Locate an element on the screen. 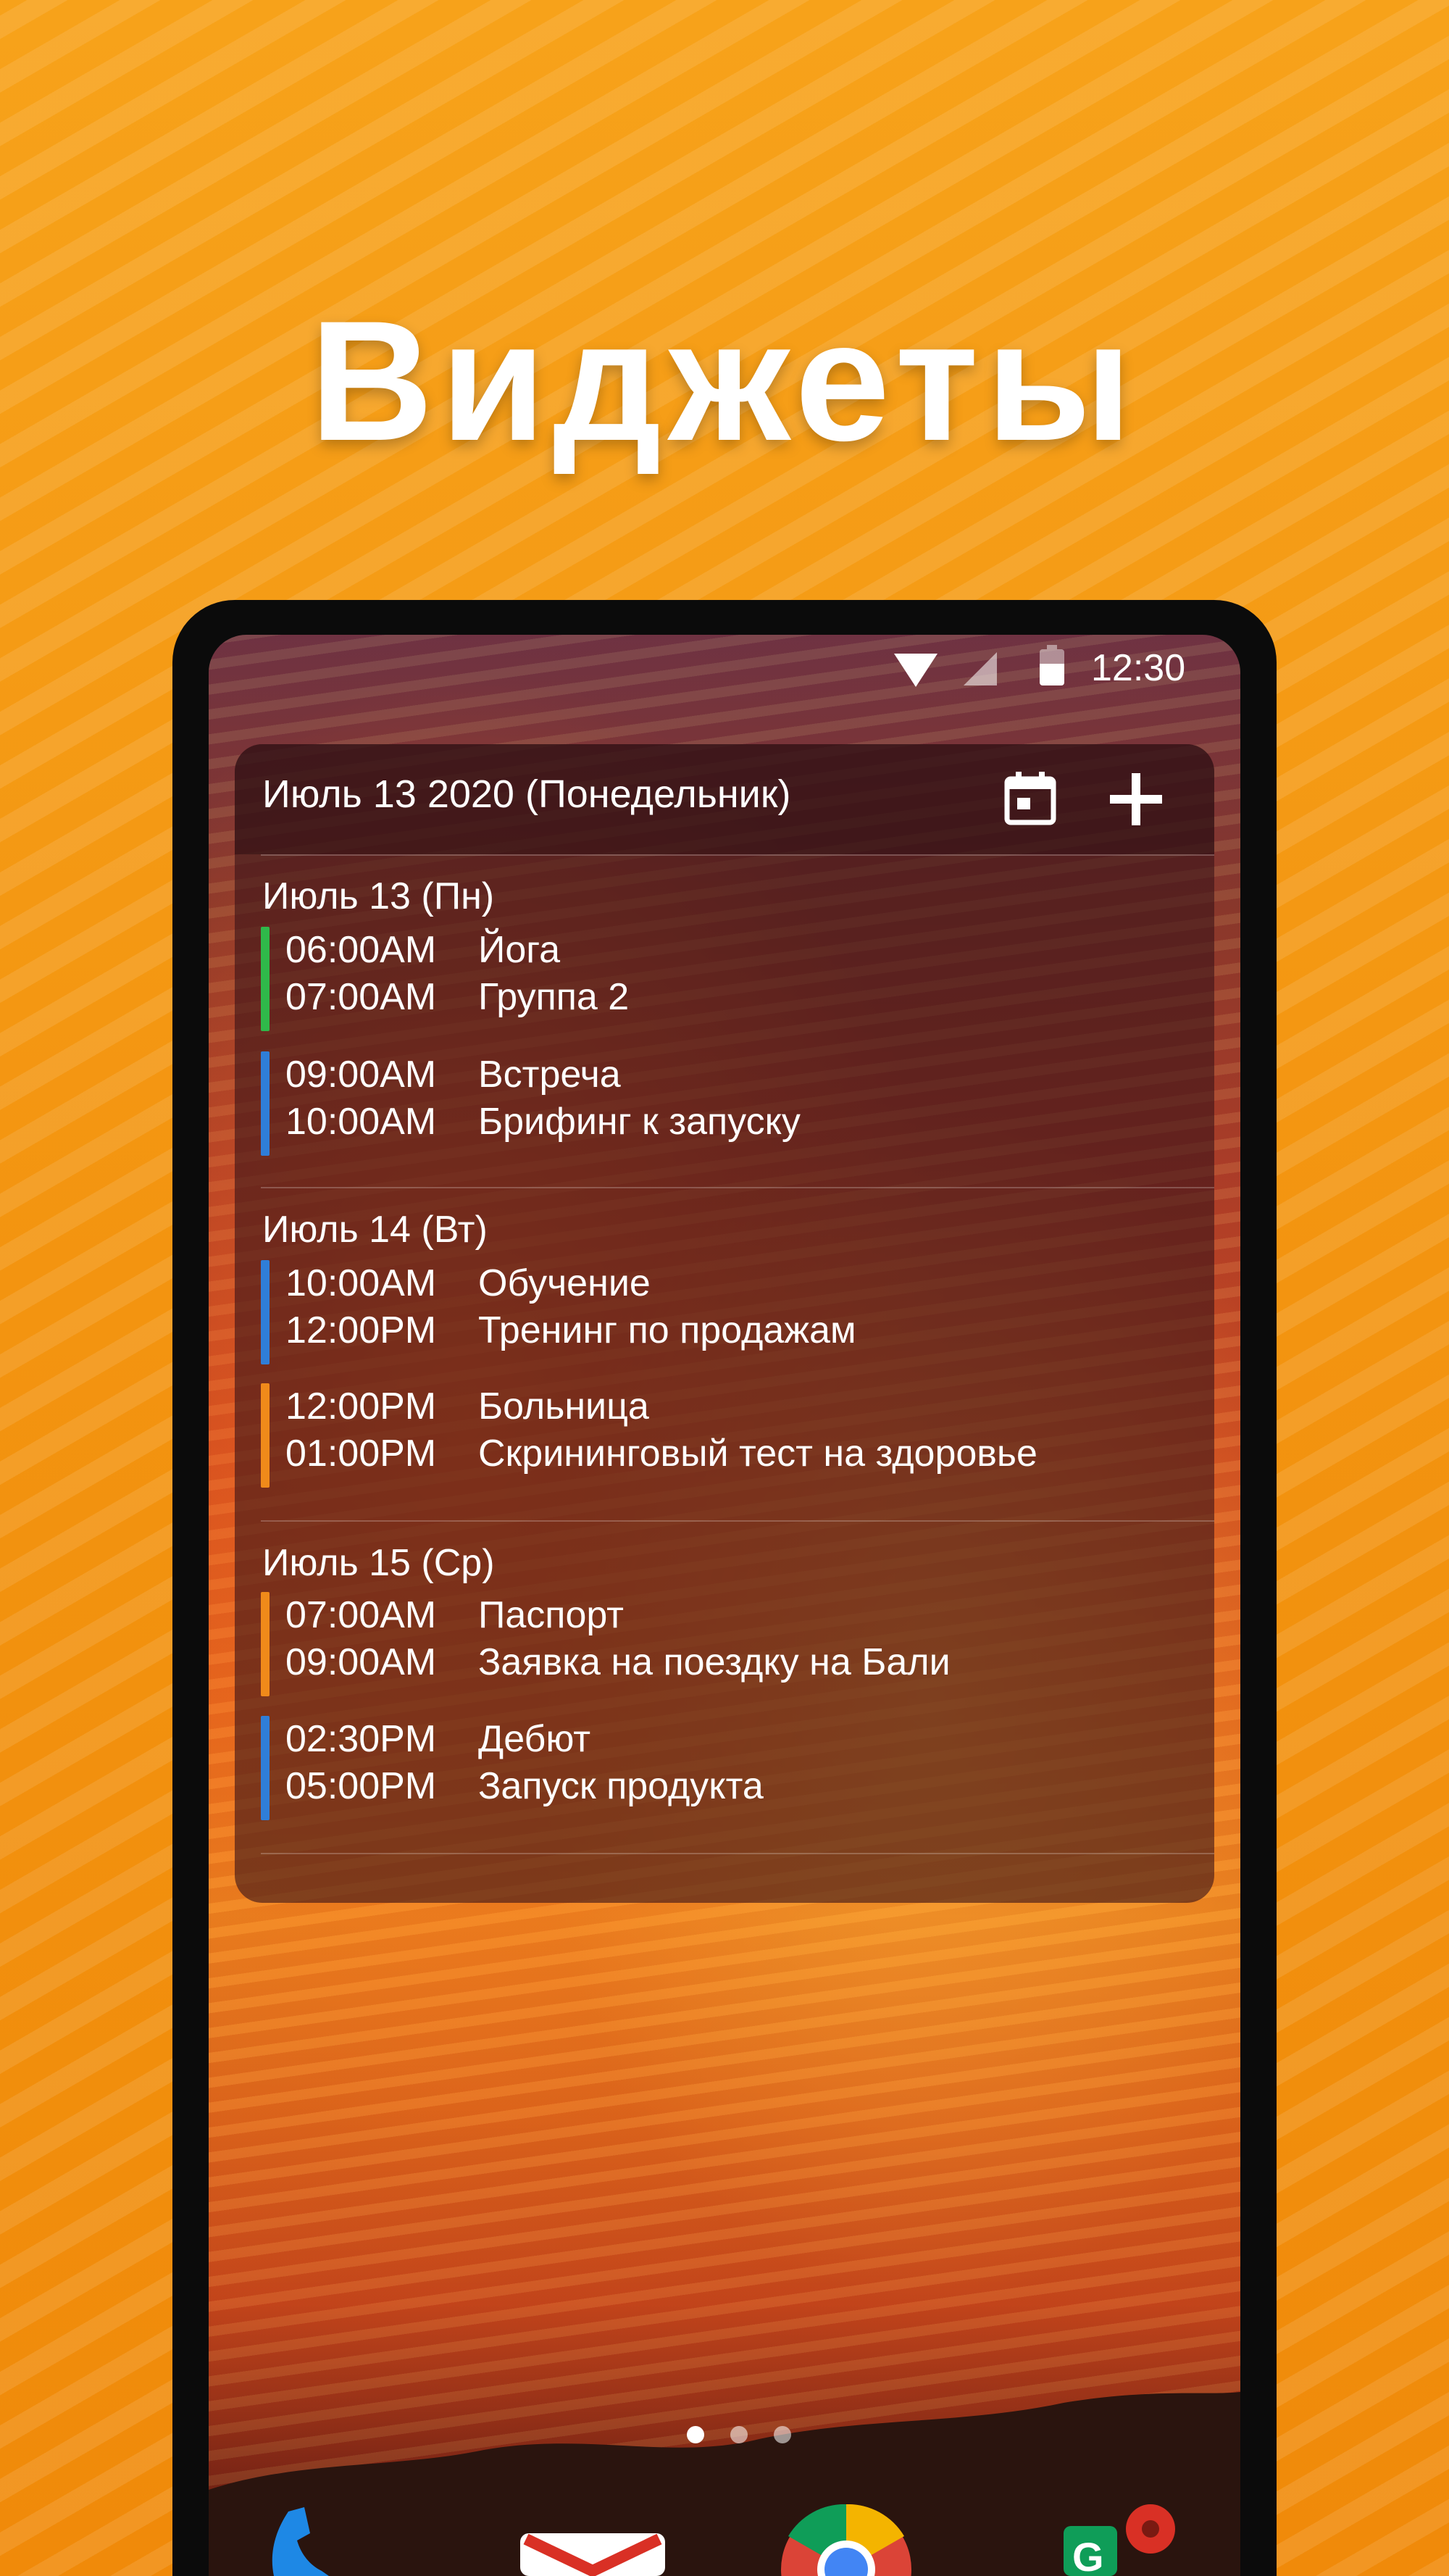 The image size is (1449, 2576). day-label: Июль 13 (Пн) is located at coordinates (378, 896).